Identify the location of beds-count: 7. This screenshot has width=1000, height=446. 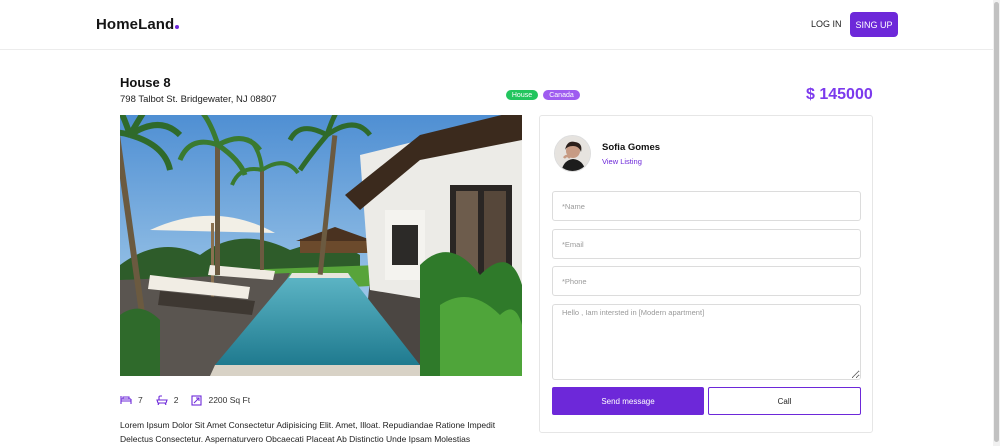
(140, 400).